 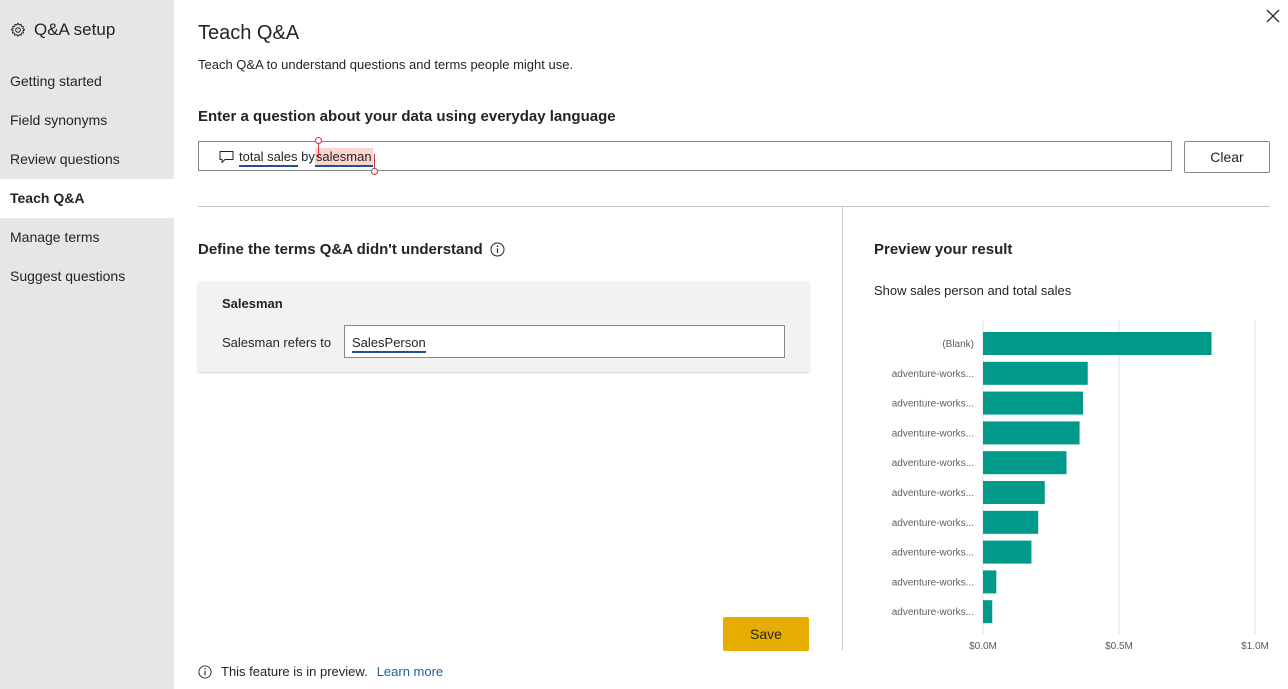 What do you see at coordinates (340, 249) in the screenshot?
I see `define-terms-title: Define the terms Q&A didn't understand` at bounding box center [340, 249].